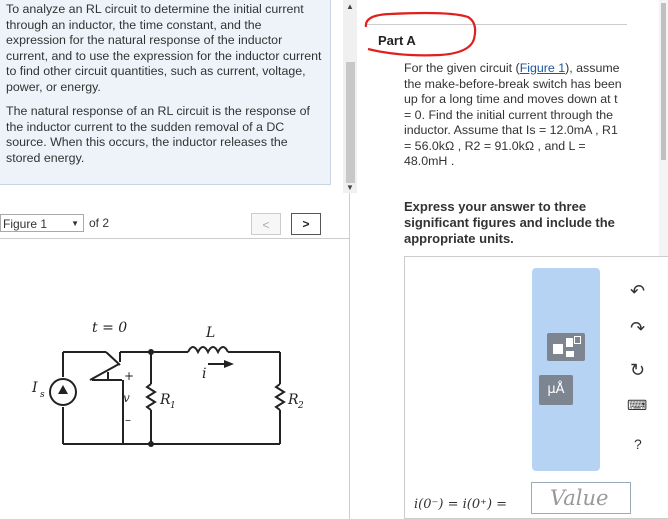 The height and width of the screenshot is (519, 668). I want to click on dropdown-arrow-icon: ▼, so click(75, 223).